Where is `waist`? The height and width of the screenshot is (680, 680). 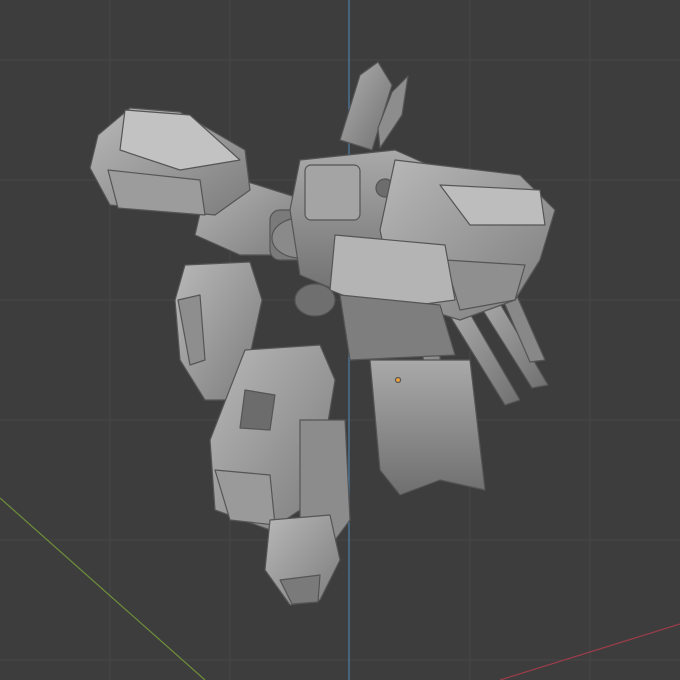 waist is located at coordinates (397, 327).